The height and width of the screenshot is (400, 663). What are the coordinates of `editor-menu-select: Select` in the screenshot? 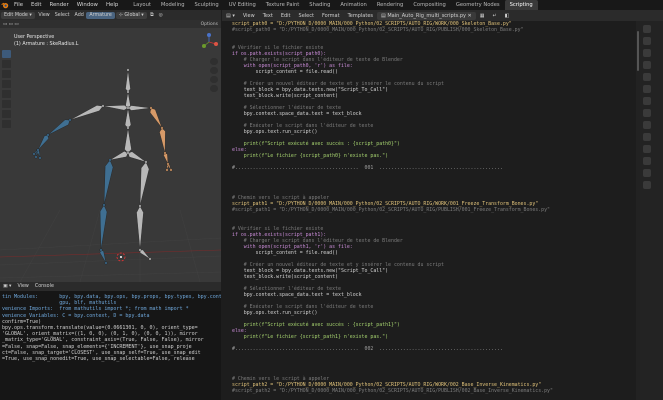 It's located at (306, 16).